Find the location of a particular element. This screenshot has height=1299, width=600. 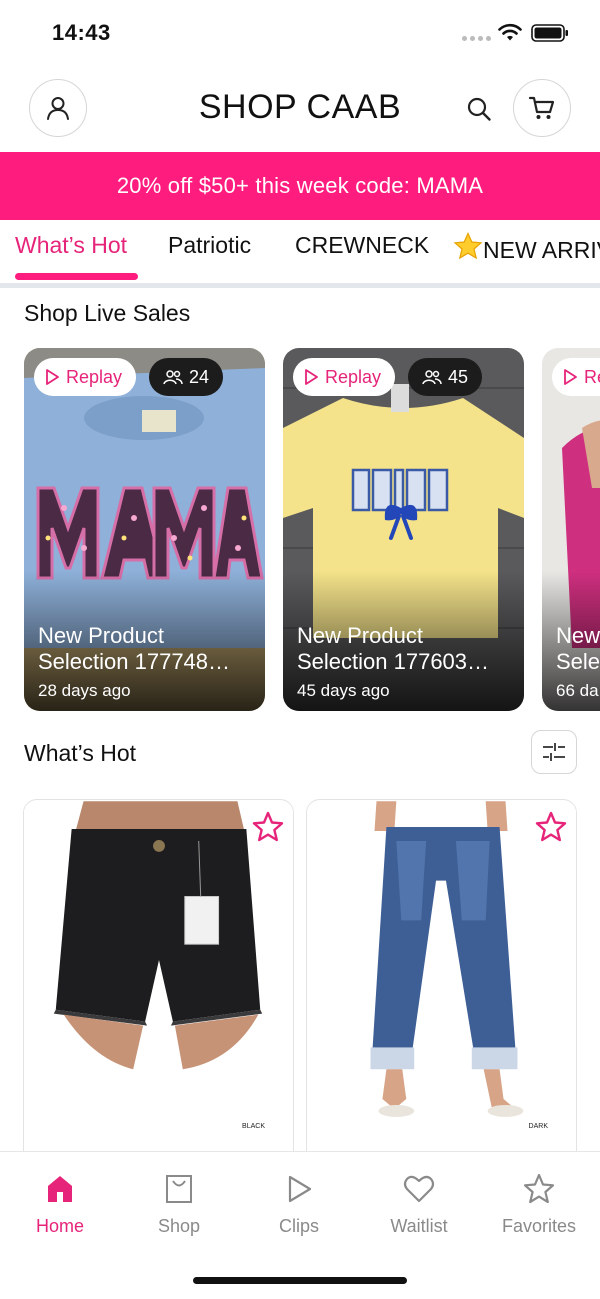

app-header: SHOP CAAB is located at coordinates (300, 109).